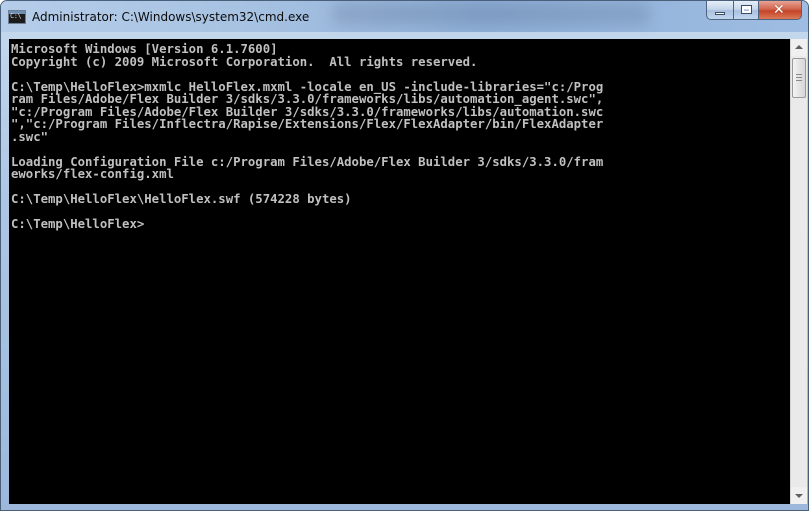 The image size is (809, 511). What do you see at coordinates (78, 224) in the screenshot?
I see `console-line: C:\Temp\HelloFlex>` at bounding box center [78, 224].